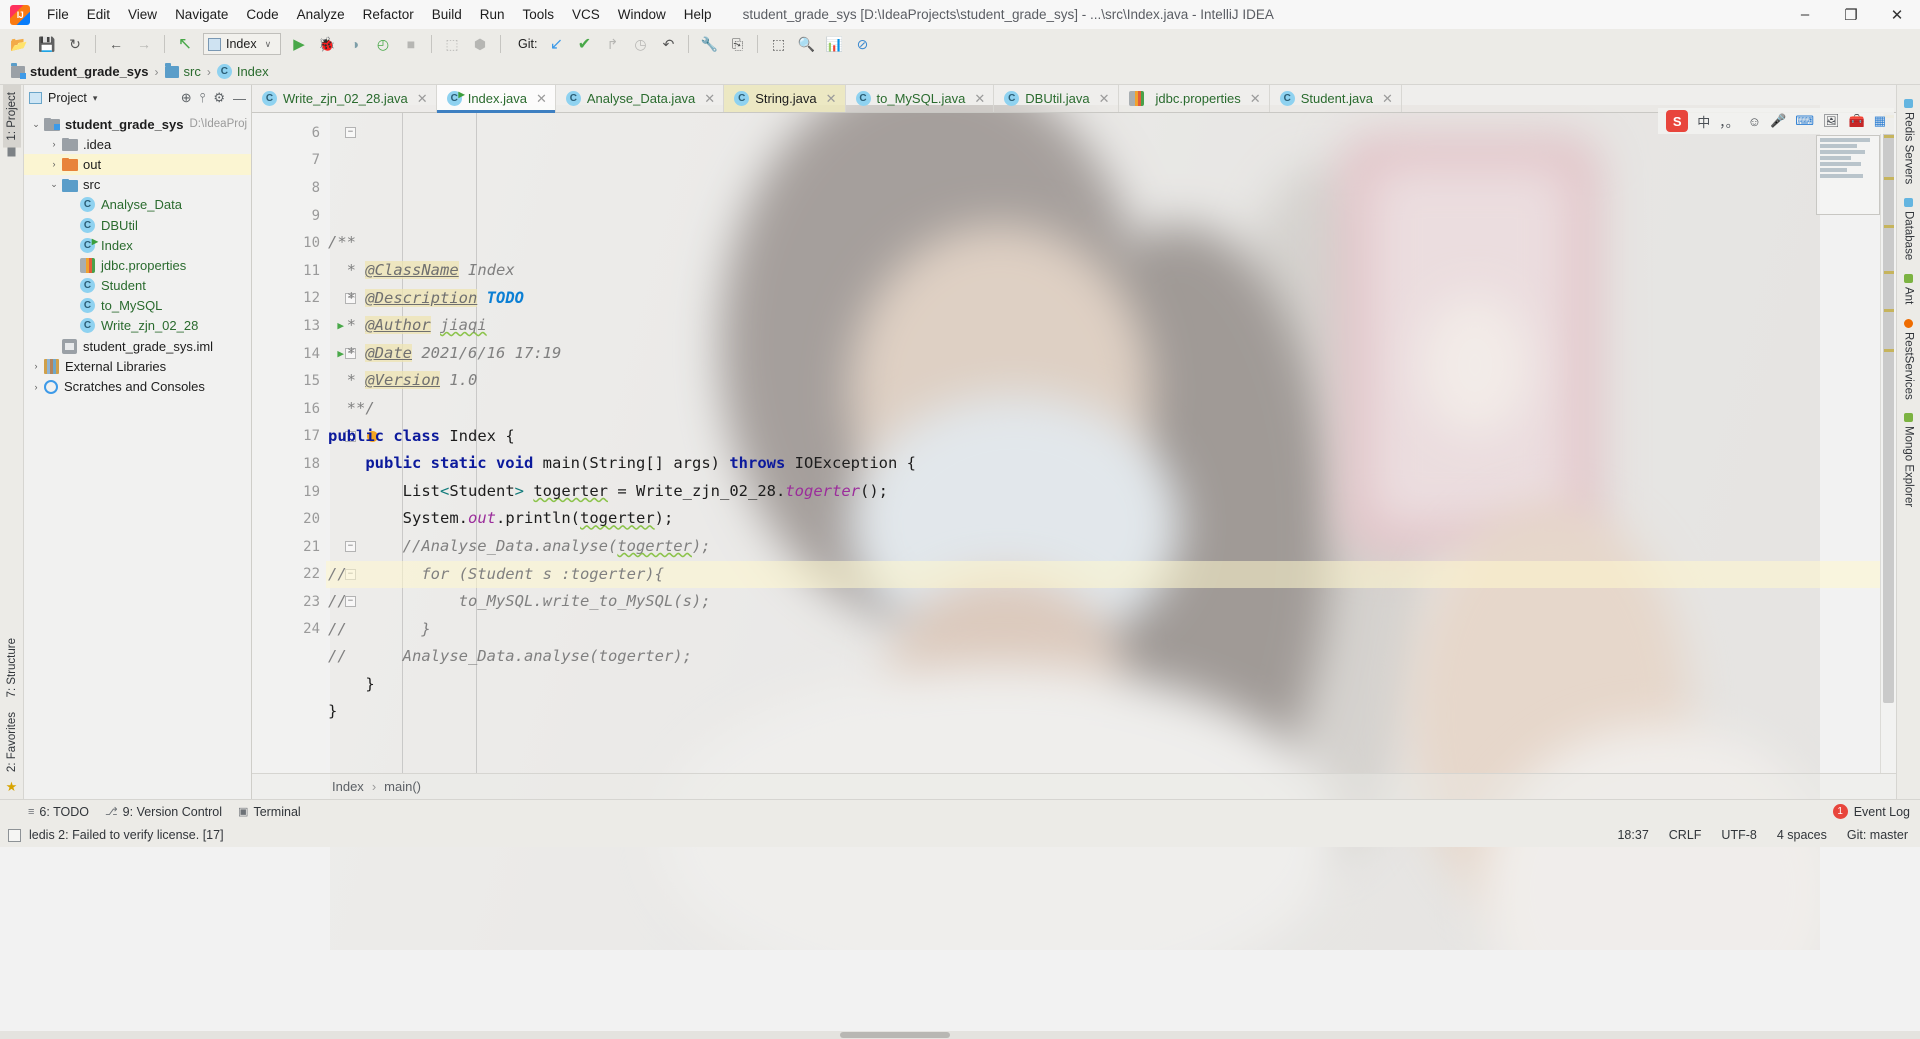 The image size is (1920, 1039). What do you see at coordinates (201, 14) in the screenshot?
I see `menu-navigate: Navigate` at bounding box center [201, 14].